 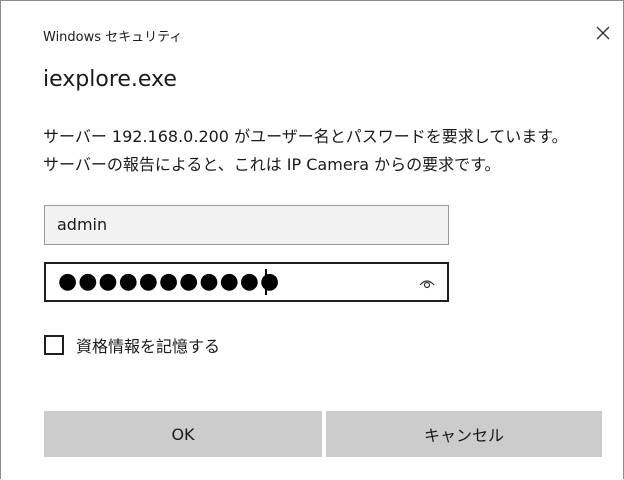 What do you see at coordinates (169, 281) in the screenshot?
I see `password-value: ●●●●●●●●●●●` at bounding box center [169, 281].